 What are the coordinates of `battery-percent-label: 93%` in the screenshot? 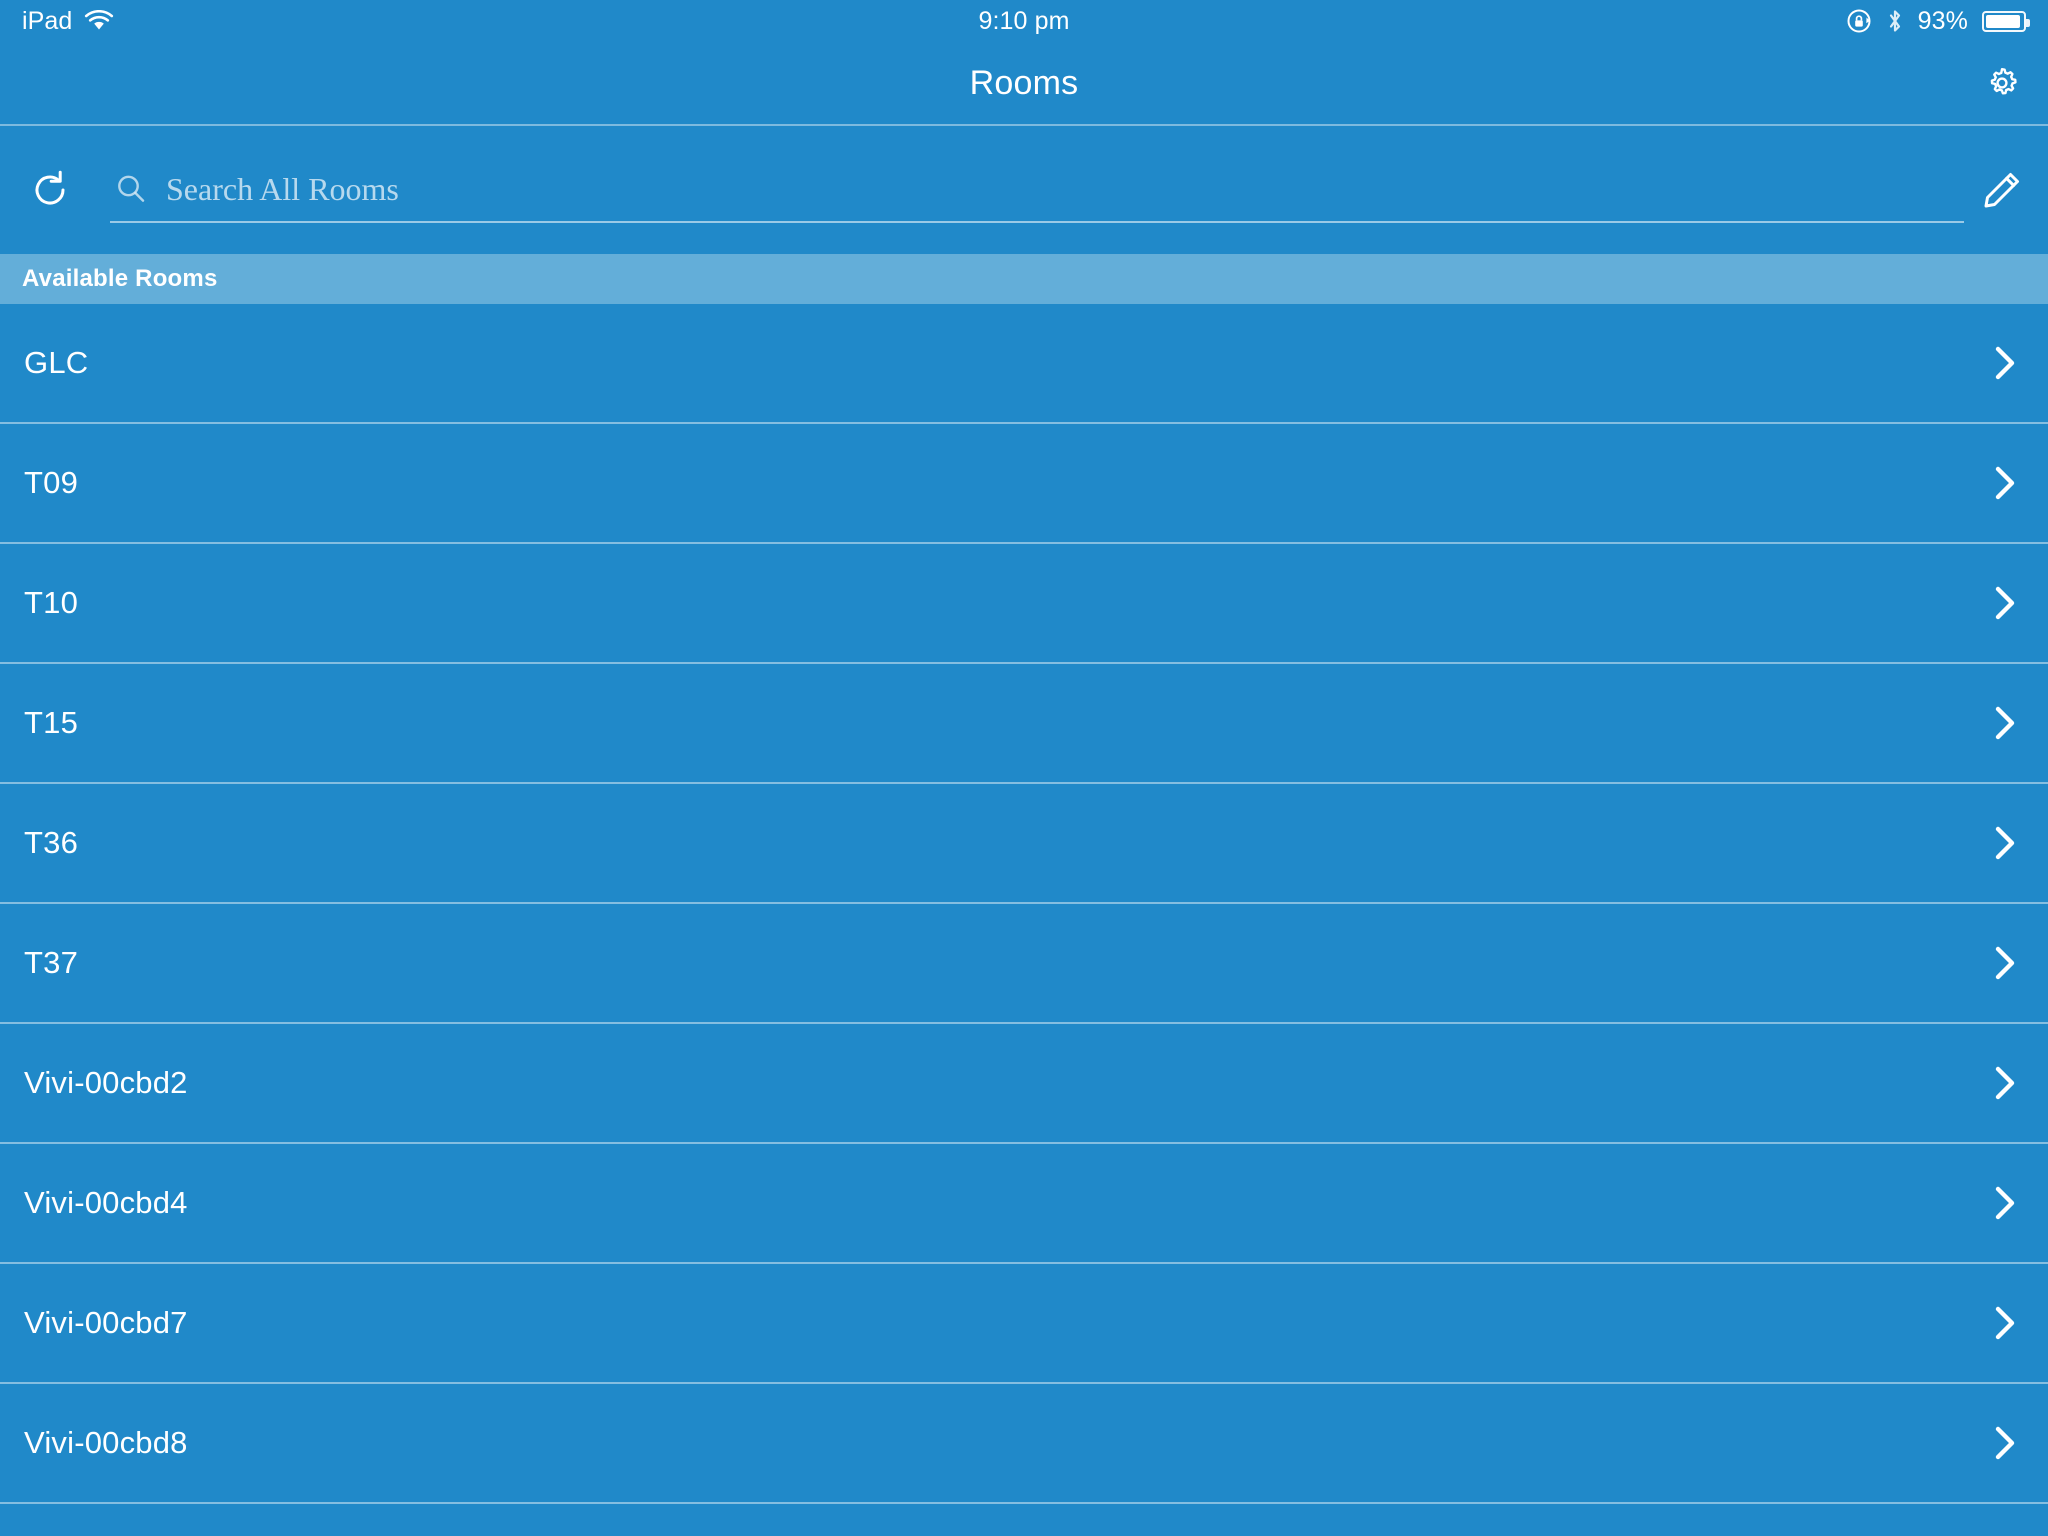 It's located at (1942, 20).